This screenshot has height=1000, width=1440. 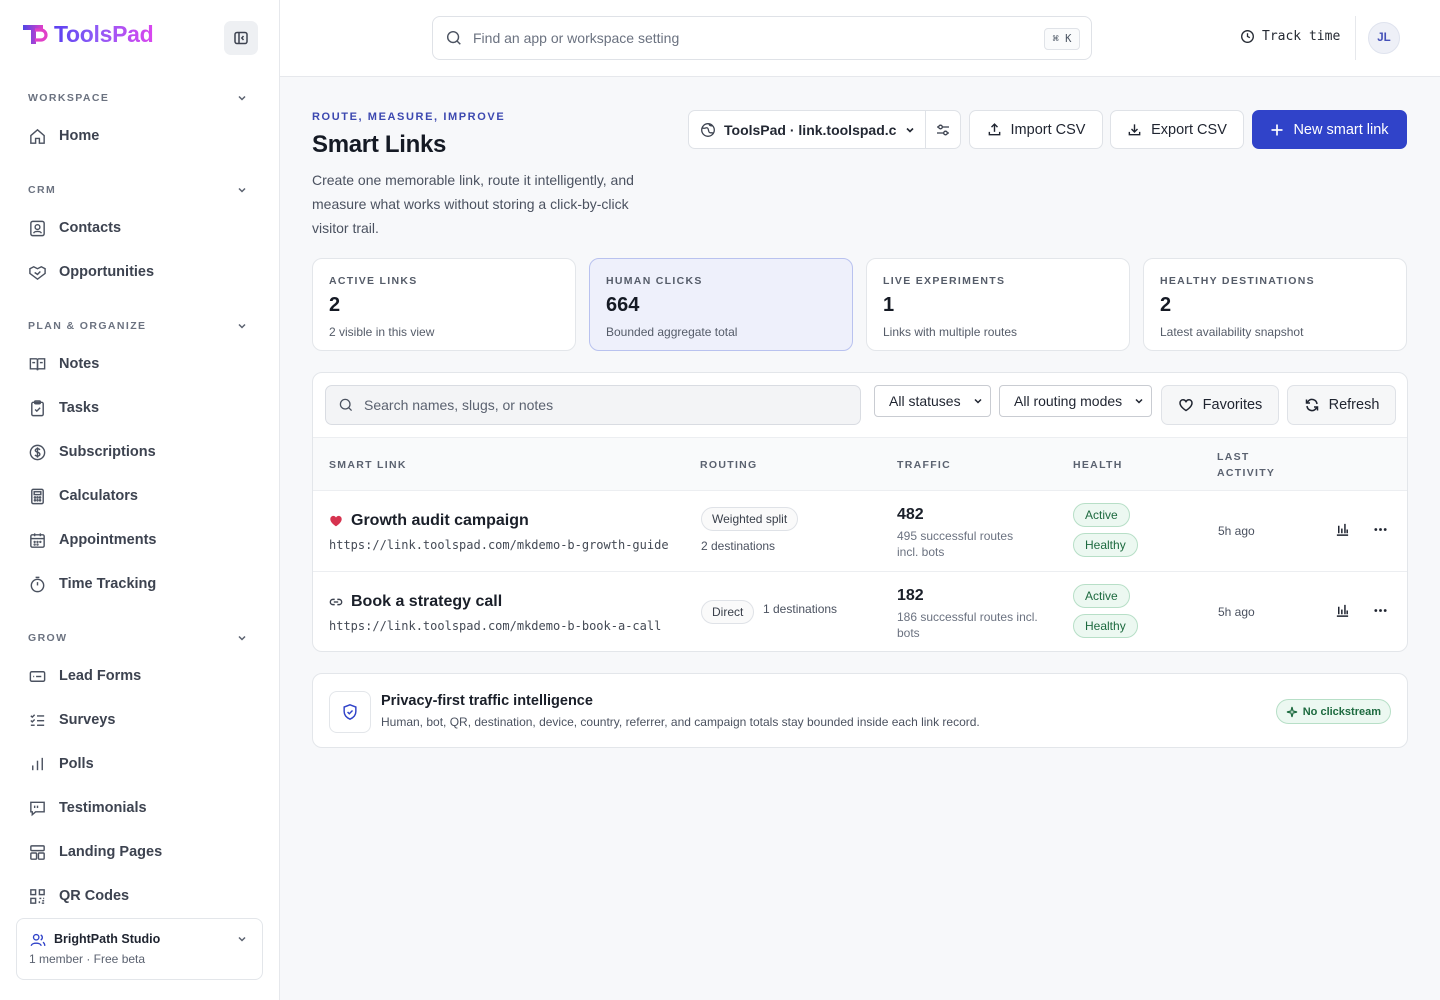 I want to click on collapse-sidebar-button, so click(x=241, y=38).